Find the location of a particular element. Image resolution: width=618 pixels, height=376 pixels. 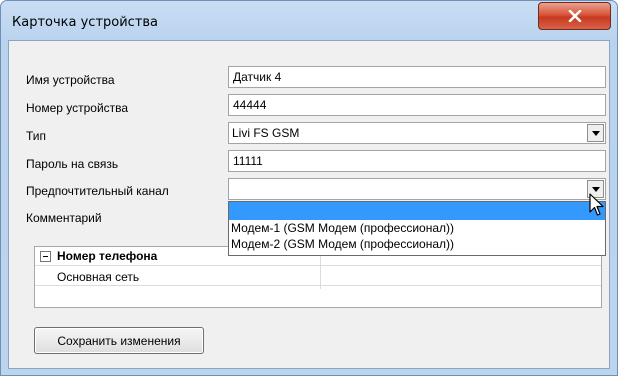

type-label: Тип is located at coordinates (36, 136).